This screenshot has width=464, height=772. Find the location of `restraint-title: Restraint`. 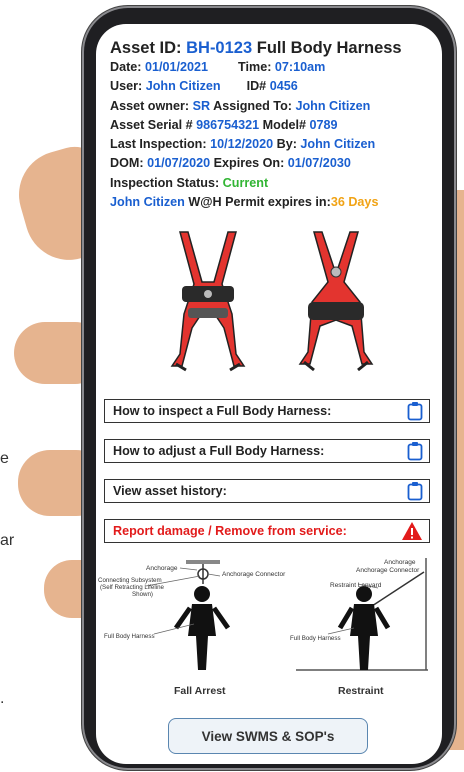

restraint-title: Restraint is located at coordinates (361, 691).